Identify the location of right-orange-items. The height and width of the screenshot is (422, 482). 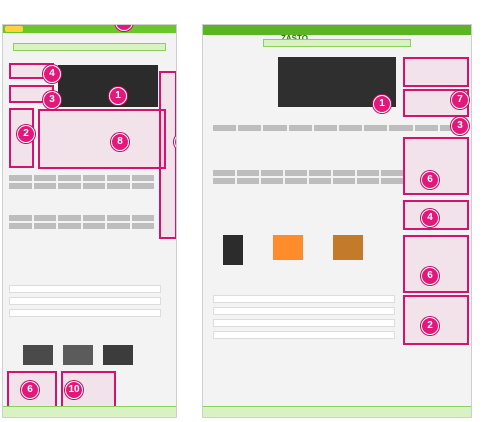
(288, 247).